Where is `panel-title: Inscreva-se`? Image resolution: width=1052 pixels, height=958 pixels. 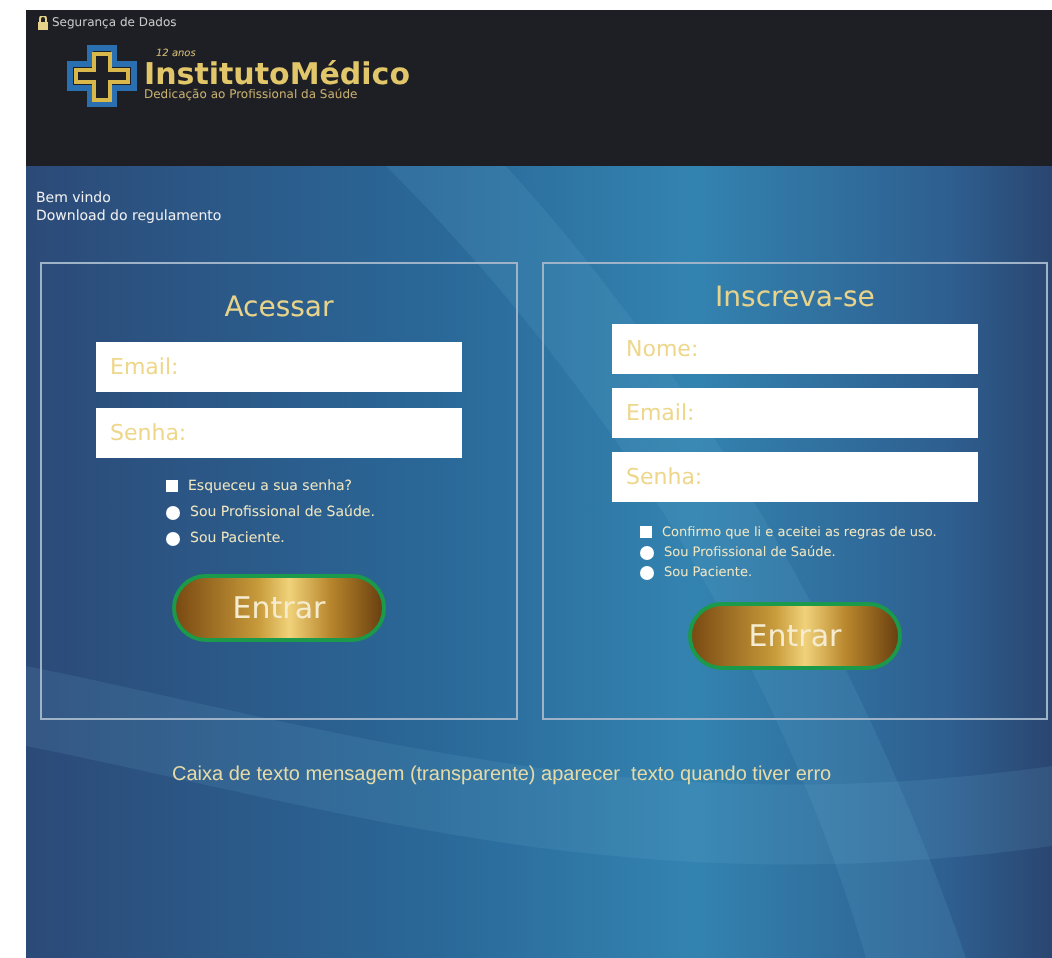 panel-title: Inscreva-se is located at coordinates (795, 298).